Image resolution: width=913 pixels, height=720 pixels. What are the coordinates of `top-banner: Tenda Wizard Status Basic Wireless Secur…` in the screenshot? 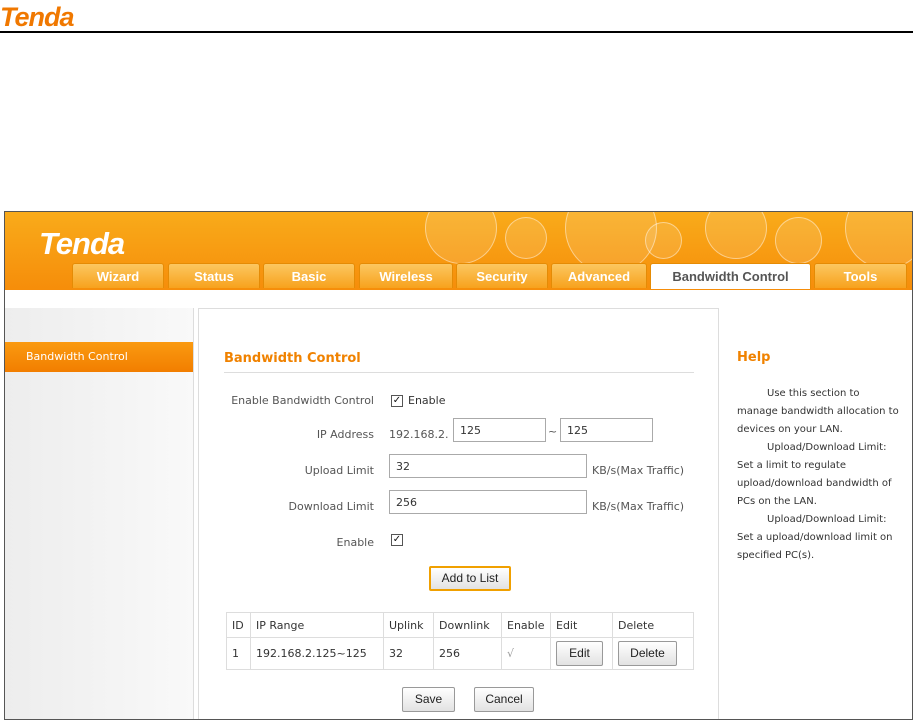 It's located at (458, 251).